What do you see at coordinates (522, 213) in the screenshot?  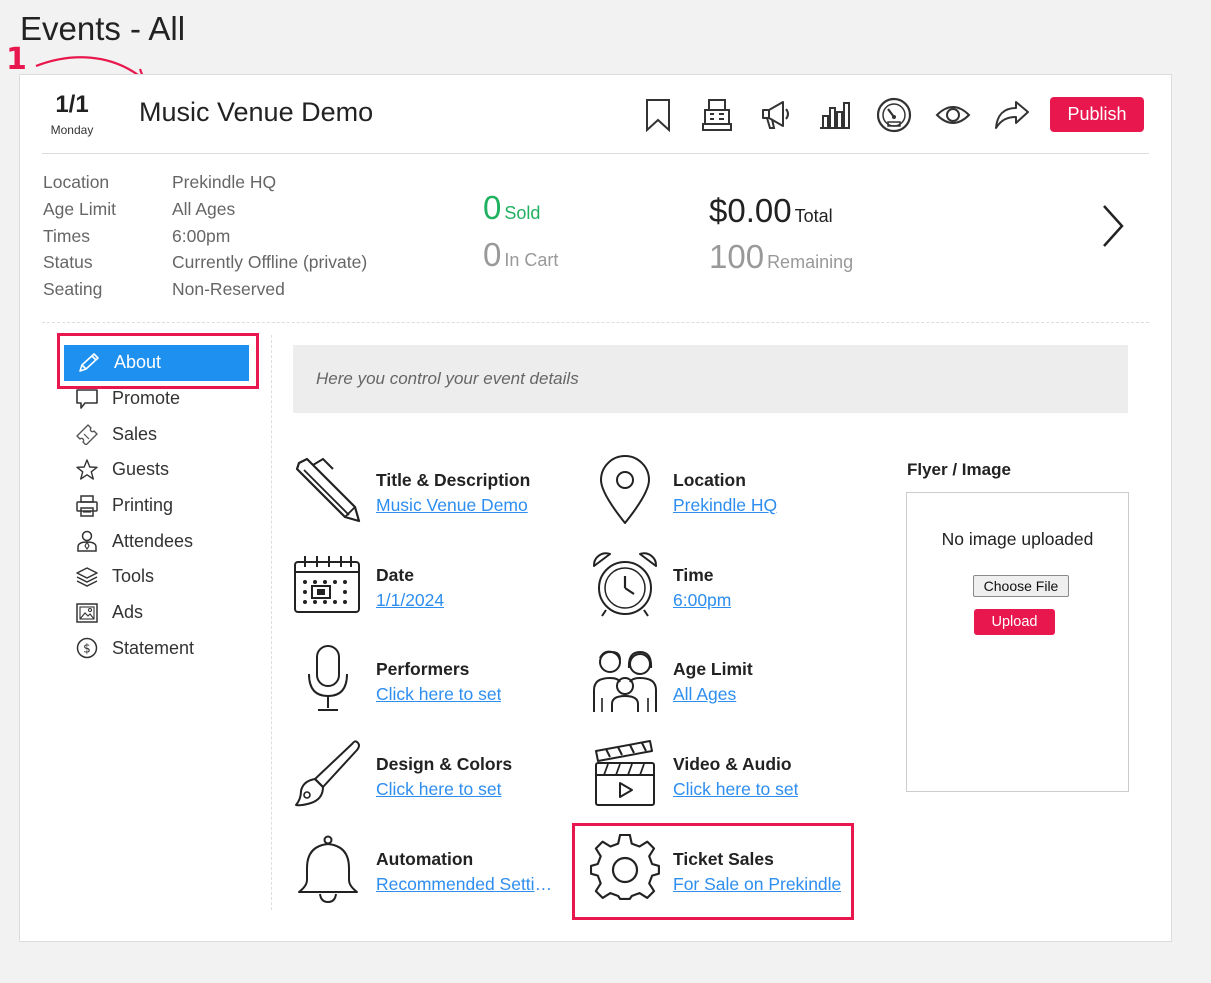 I see `stat-sold-label: Sold` at bounding box center [522, 213].